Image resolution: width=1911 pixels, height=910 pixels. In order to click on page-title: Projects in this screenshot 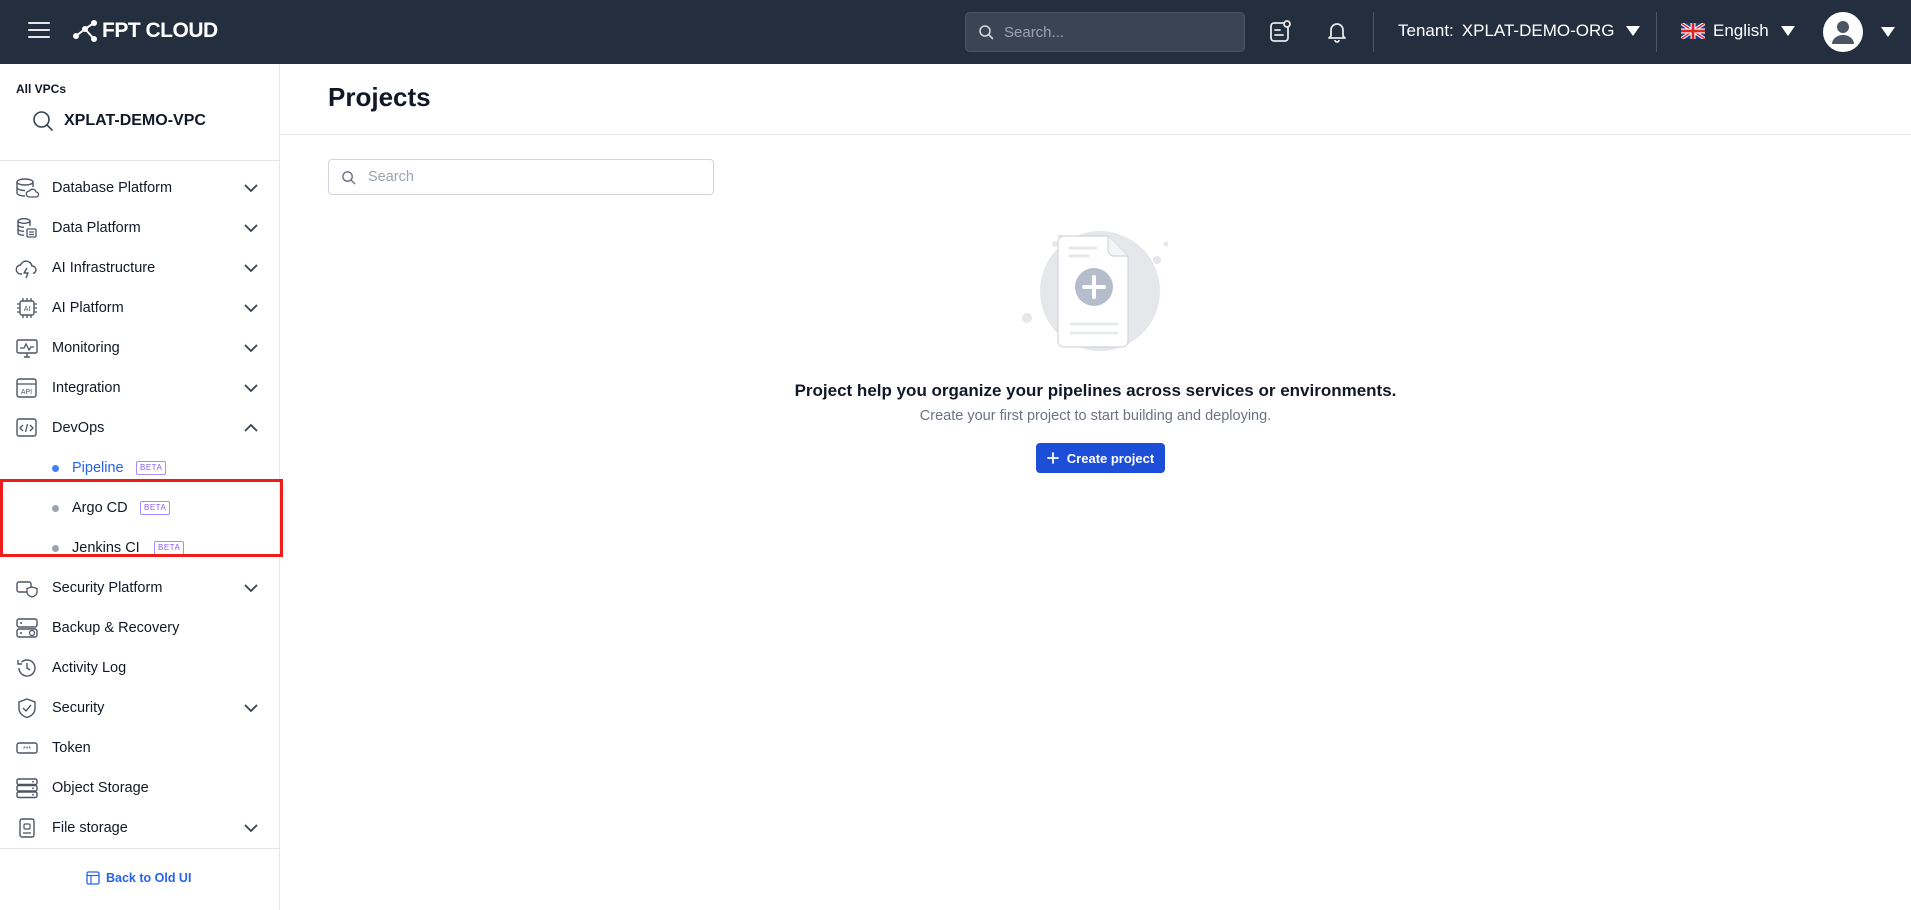, I will do `click(379, 97)`.